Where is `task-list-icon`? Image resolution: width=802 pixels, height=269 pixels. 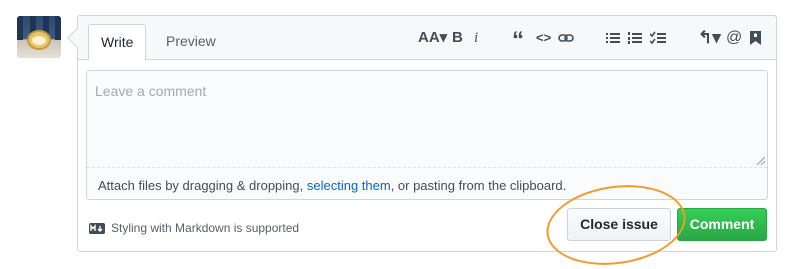
task-list-icon is located at coordinates (658, 38).